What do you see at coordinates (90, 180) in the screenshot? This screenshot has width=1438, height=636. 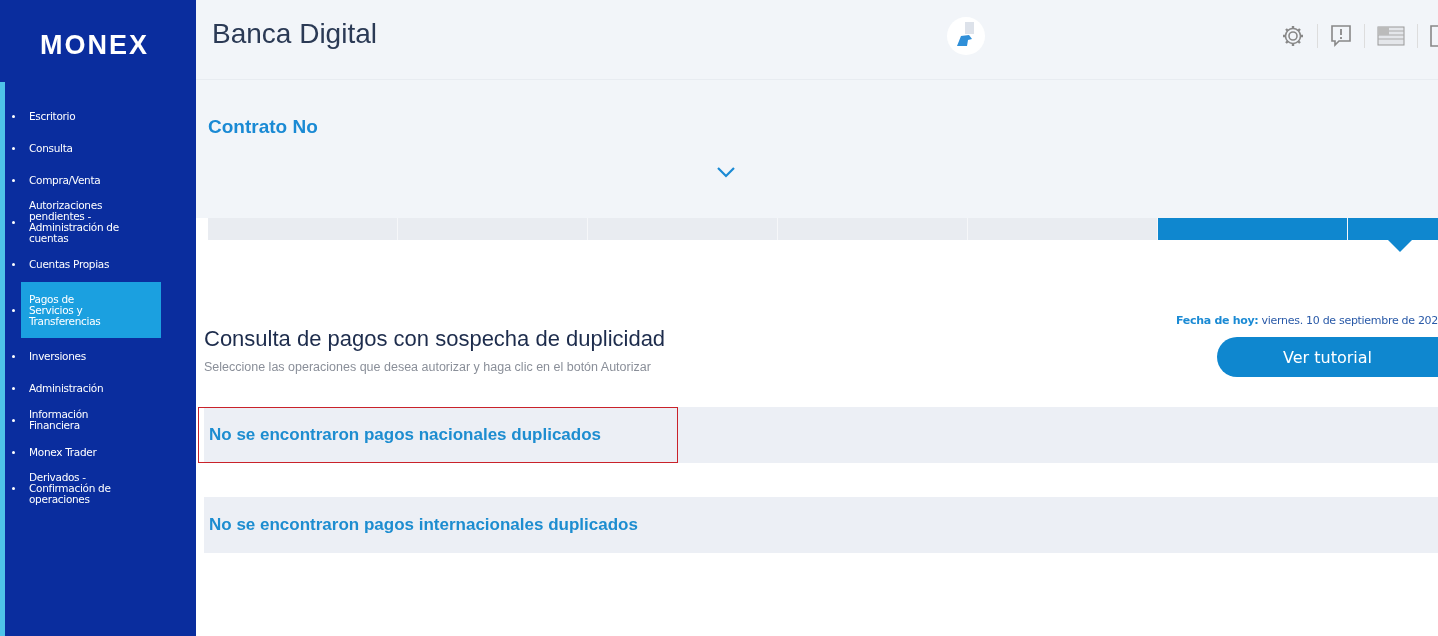 I see `nav-item: Compra/Venta` at bounding box center [90, 180].